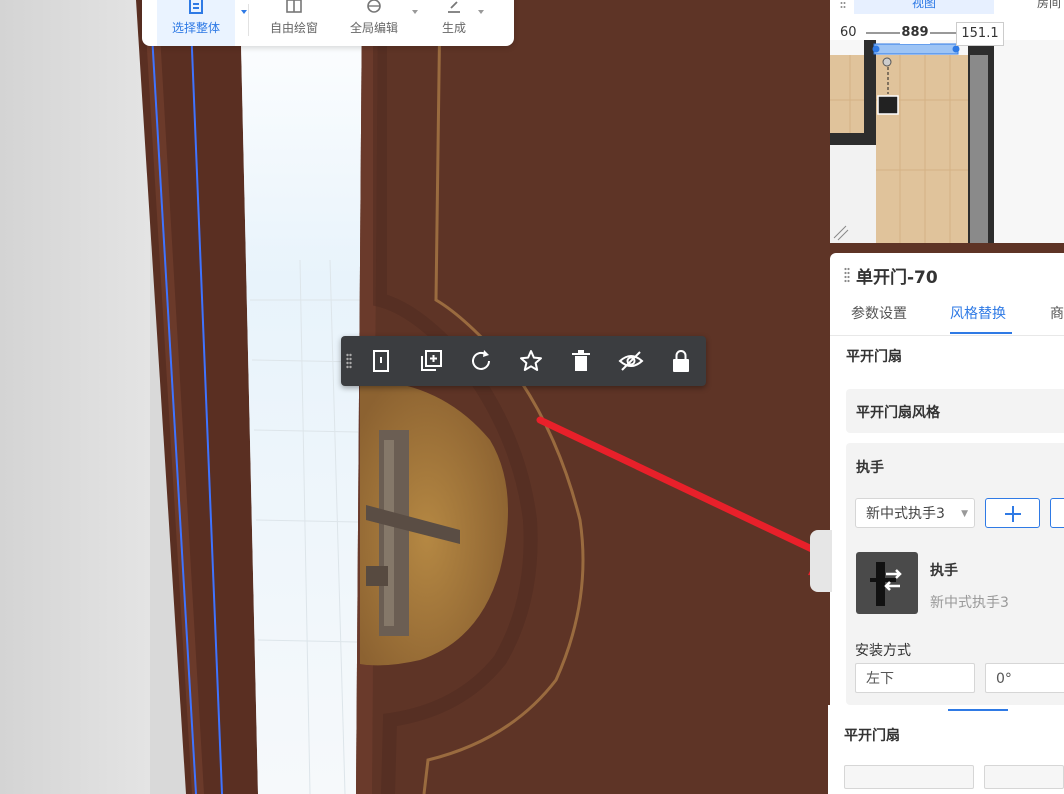 The height and width of the screenshot is (794, 1064). I want to click on handle-preview-icon, so click(886, 584).